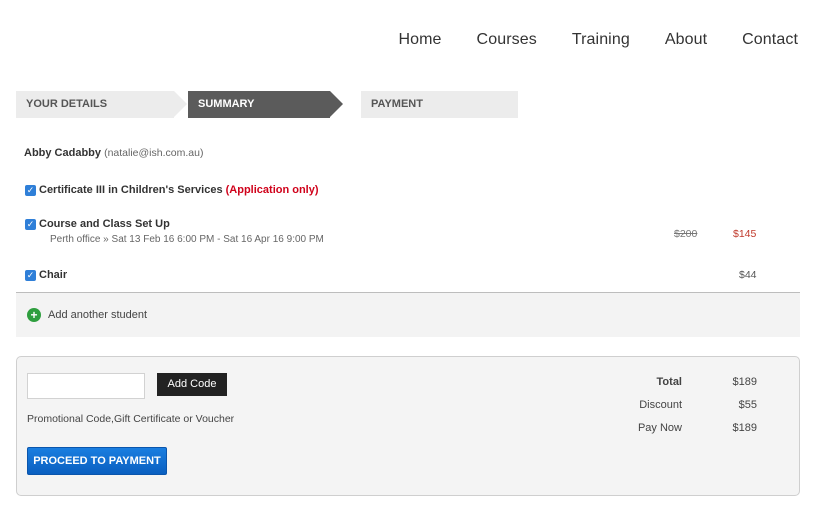 The image size is (827, 516). I want to click on pay-now-label: Pay Now, so click(659, 428).